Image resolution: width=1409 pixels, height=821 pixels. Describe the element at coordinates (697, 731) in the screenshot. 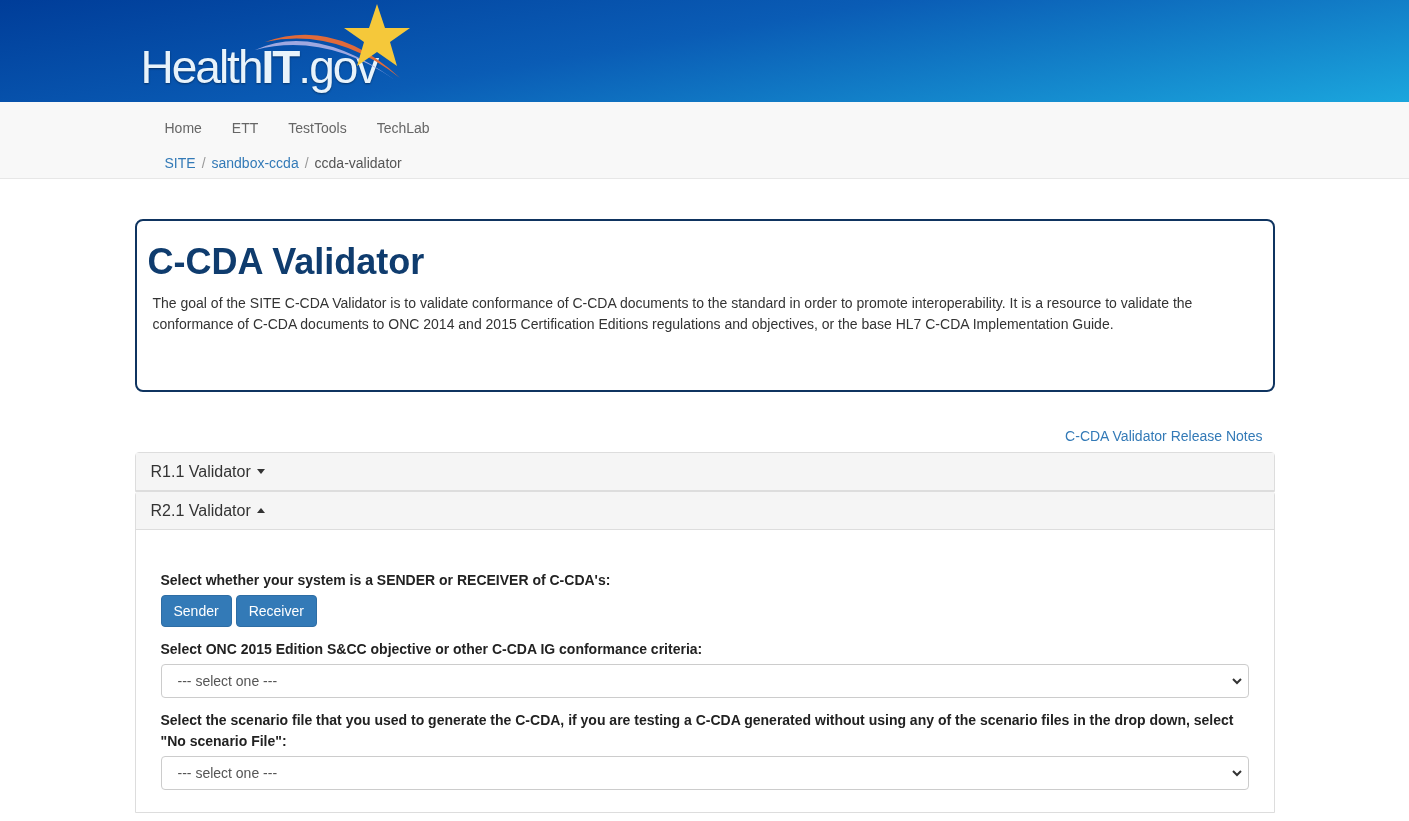

I see `field-label: Select the scenario file that you used to generate the C-CDA, if you are testing a C-CDA generated without using any of the scenario files in the drop down, select "No scenario File":` at that location.